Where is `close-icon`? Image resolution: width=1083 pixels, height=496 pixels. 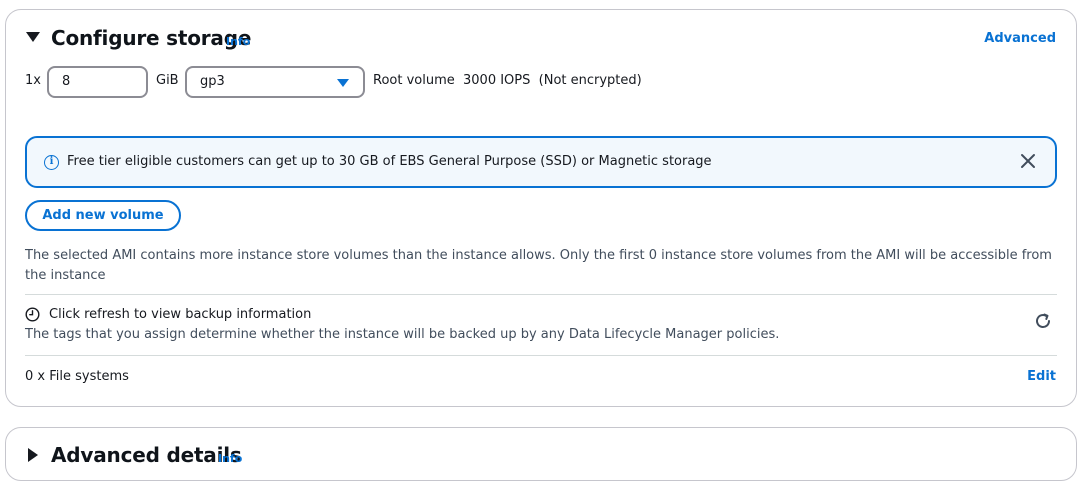
close-icon is located at coordinates (1028, 161).